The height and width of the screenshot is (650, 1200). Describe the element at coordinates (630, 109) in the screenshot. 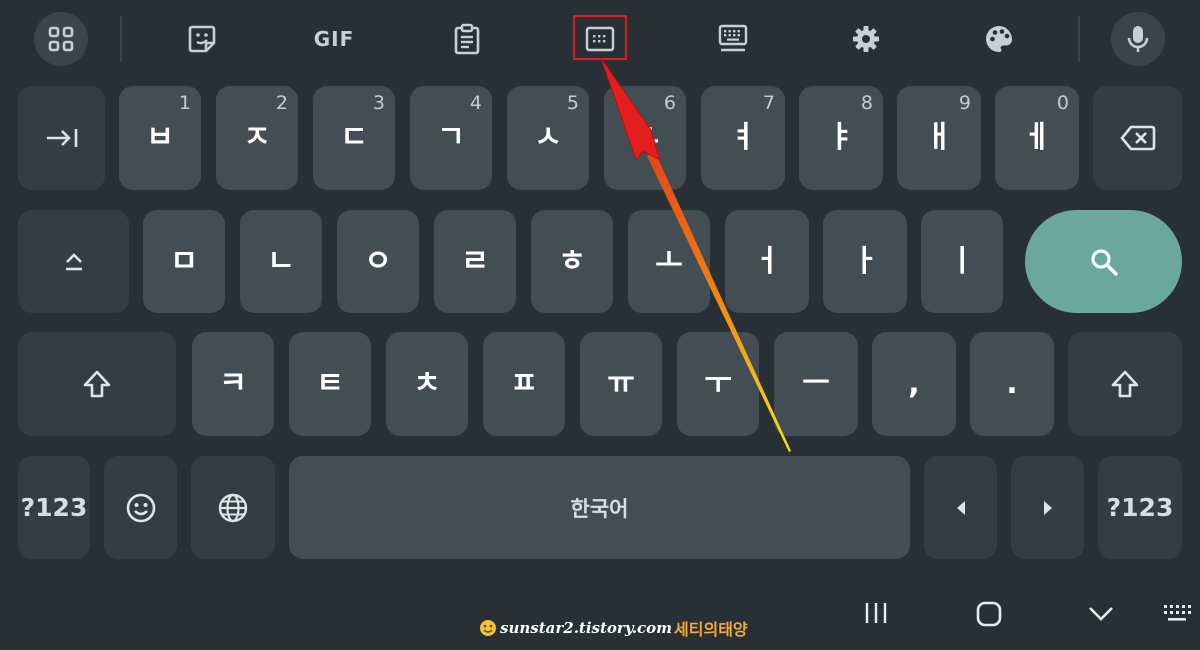

I see `arrow-head` at that location.